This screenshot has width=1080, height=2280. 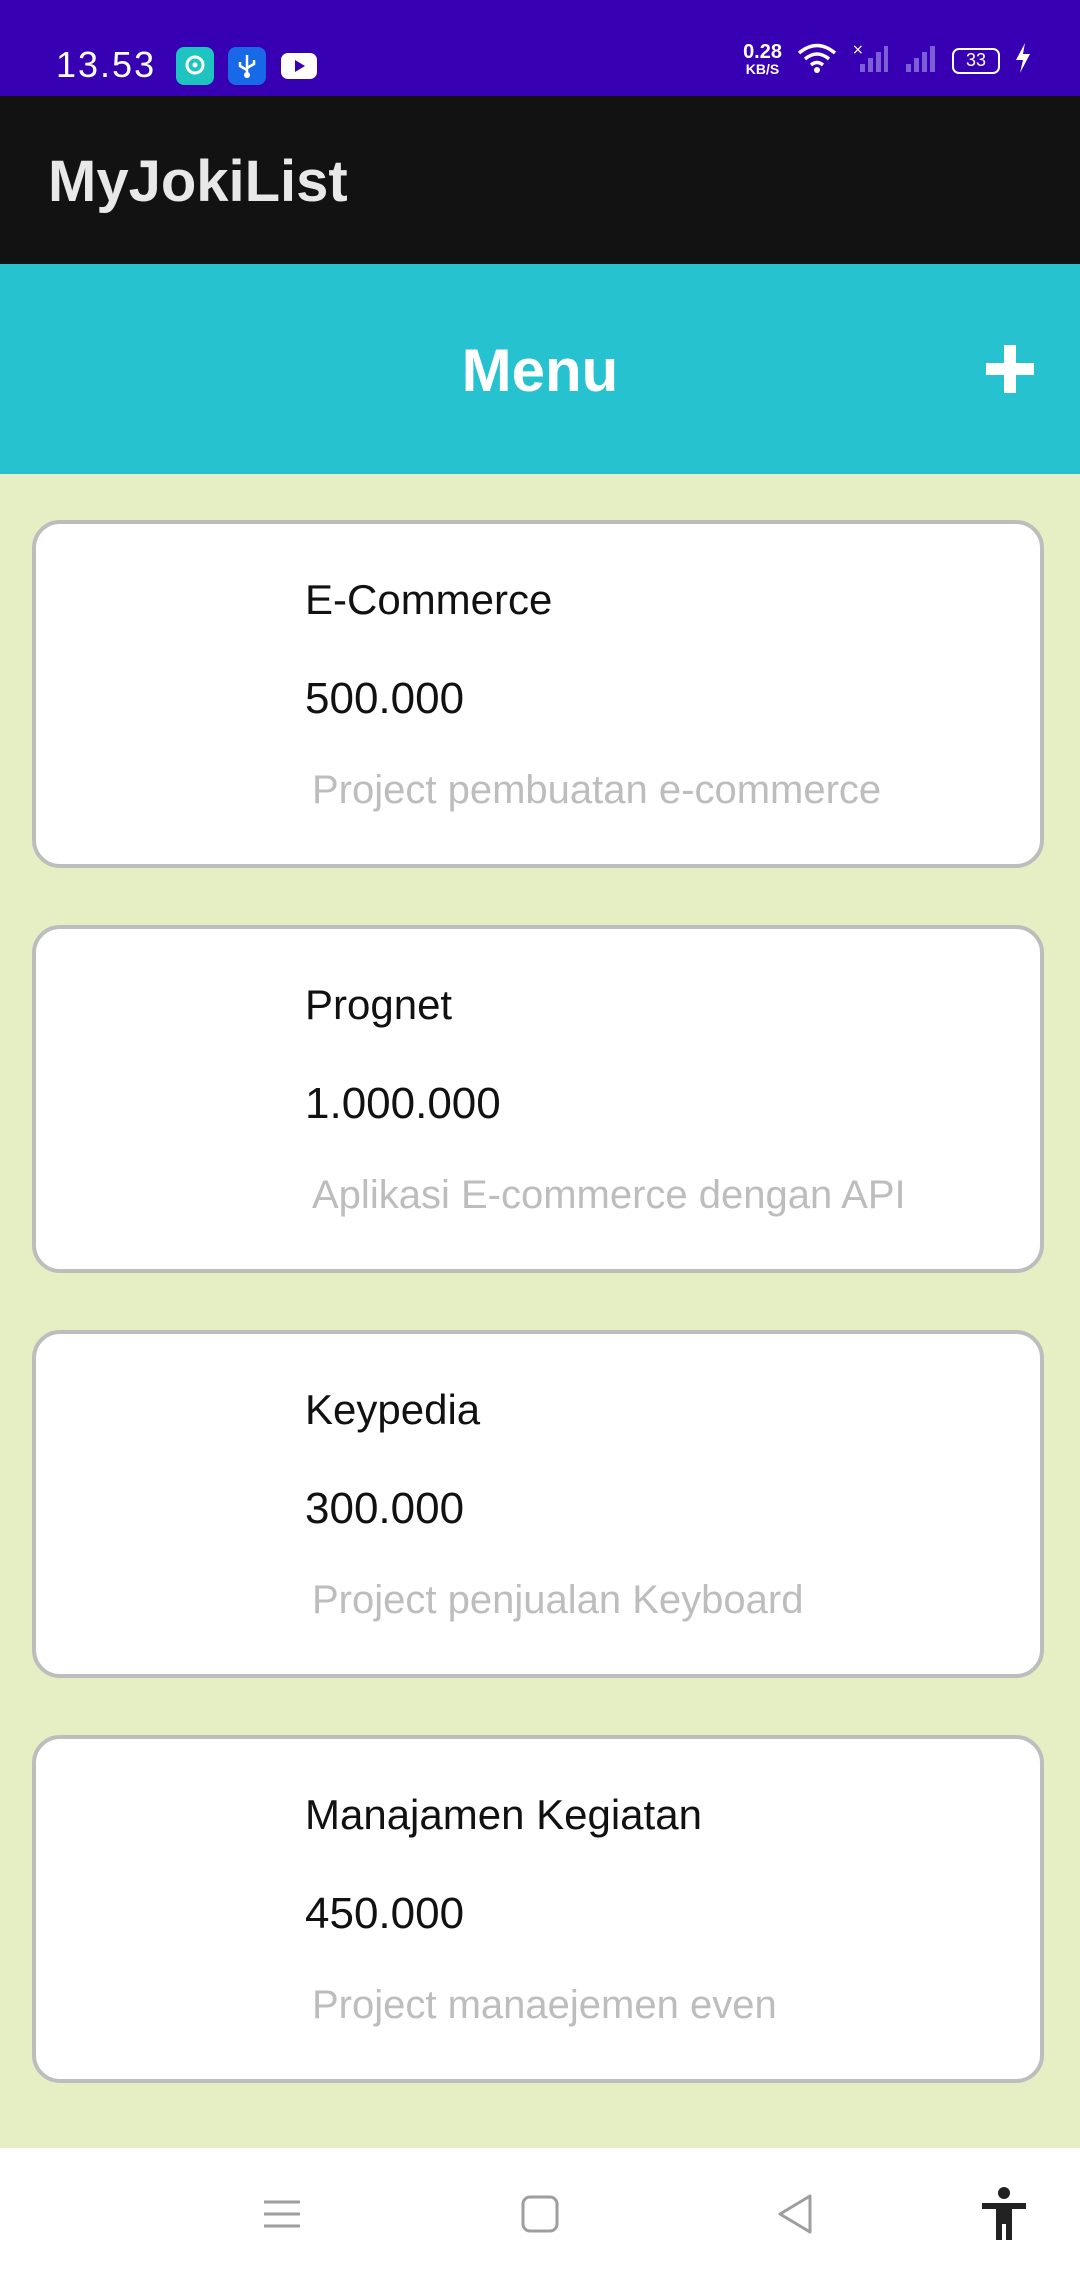 I want to click on item-title: Manajamen Kegiatan, so click(x=503, y=1814).